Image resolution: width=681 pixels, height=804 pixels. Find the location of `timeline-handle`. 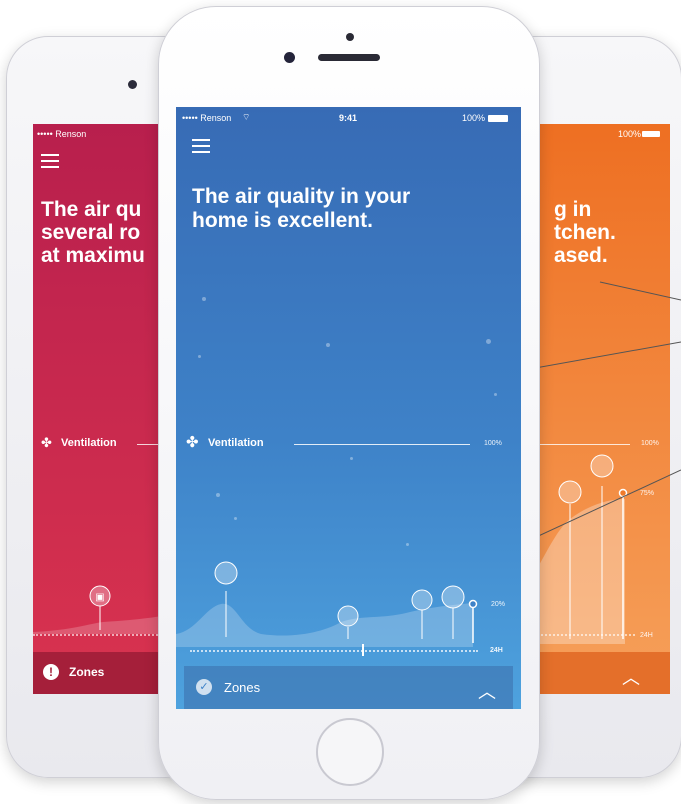

timeline-handle is located at coordinates (363, 650).